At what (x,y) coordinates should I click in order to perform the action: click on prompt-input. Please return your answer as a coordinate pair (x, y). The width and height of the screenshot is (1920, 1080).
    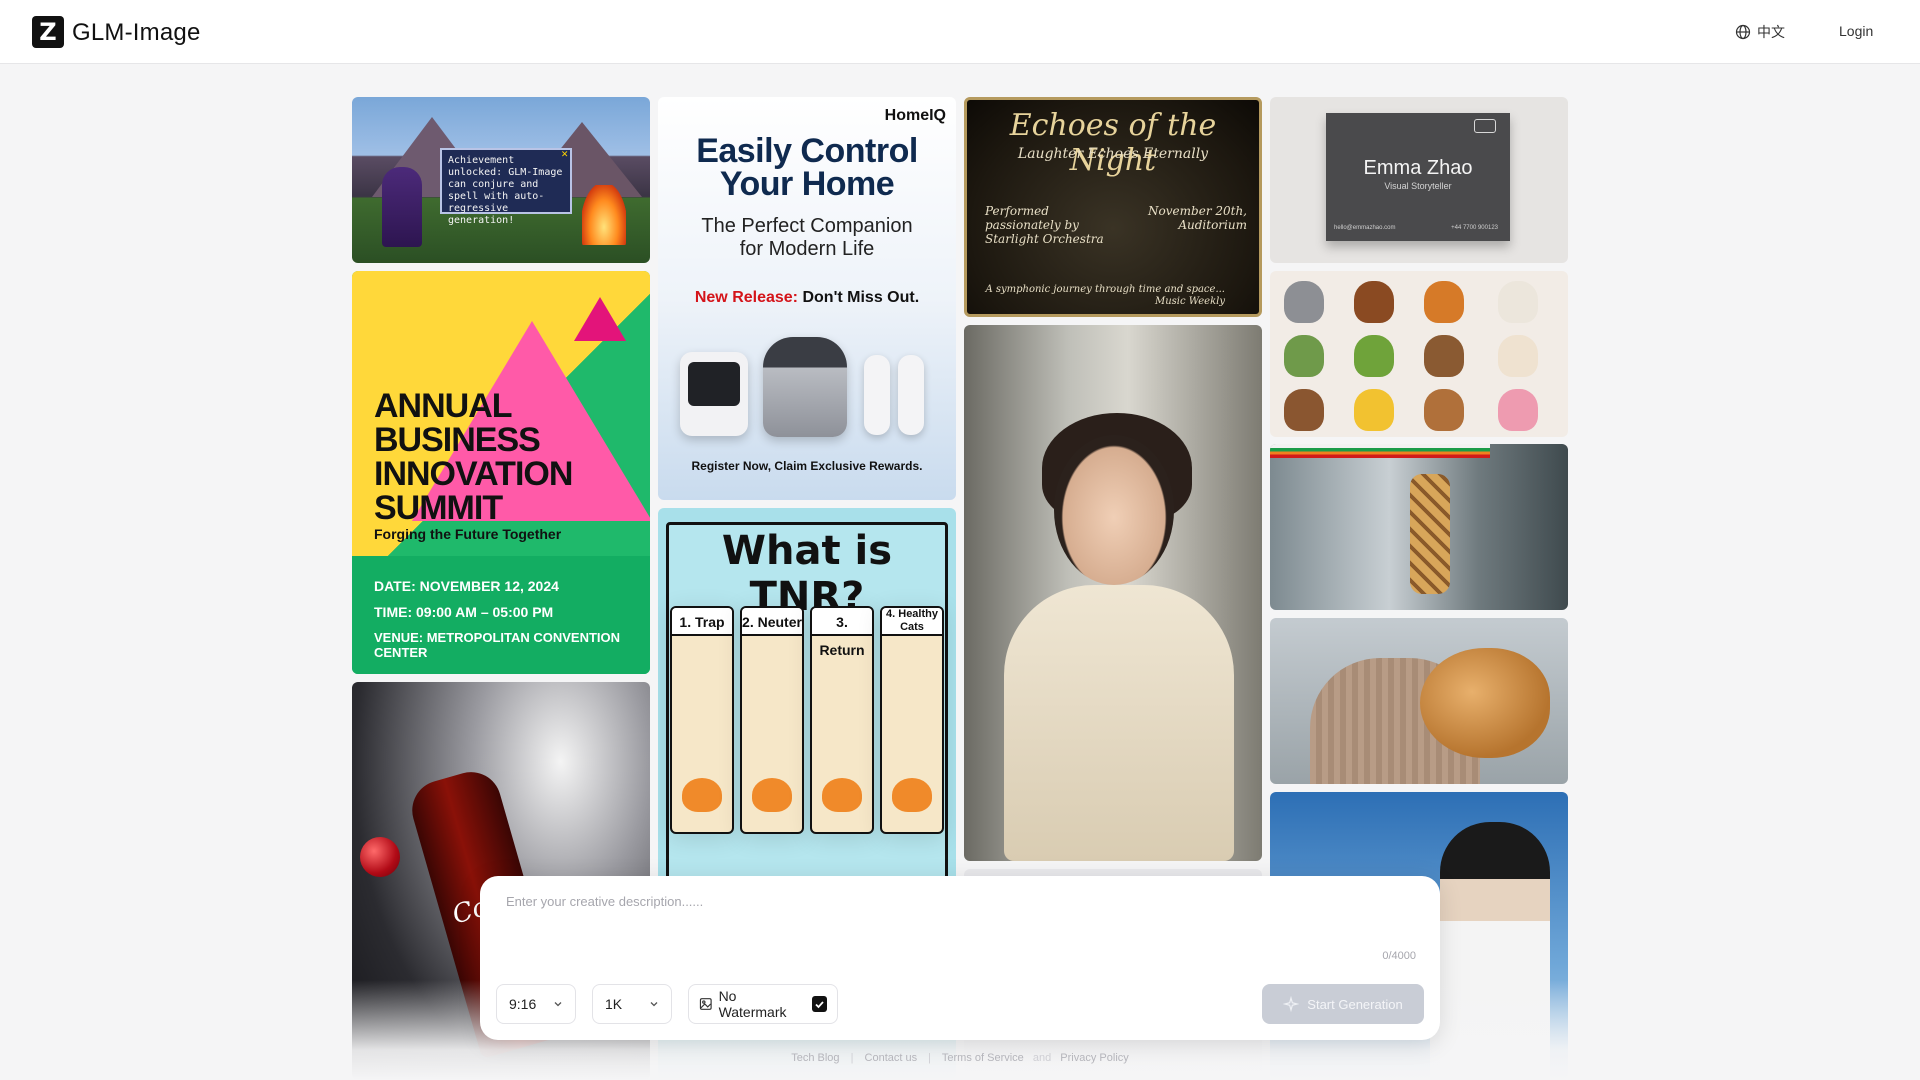
    Looking at the image, I should click on (956, 924).